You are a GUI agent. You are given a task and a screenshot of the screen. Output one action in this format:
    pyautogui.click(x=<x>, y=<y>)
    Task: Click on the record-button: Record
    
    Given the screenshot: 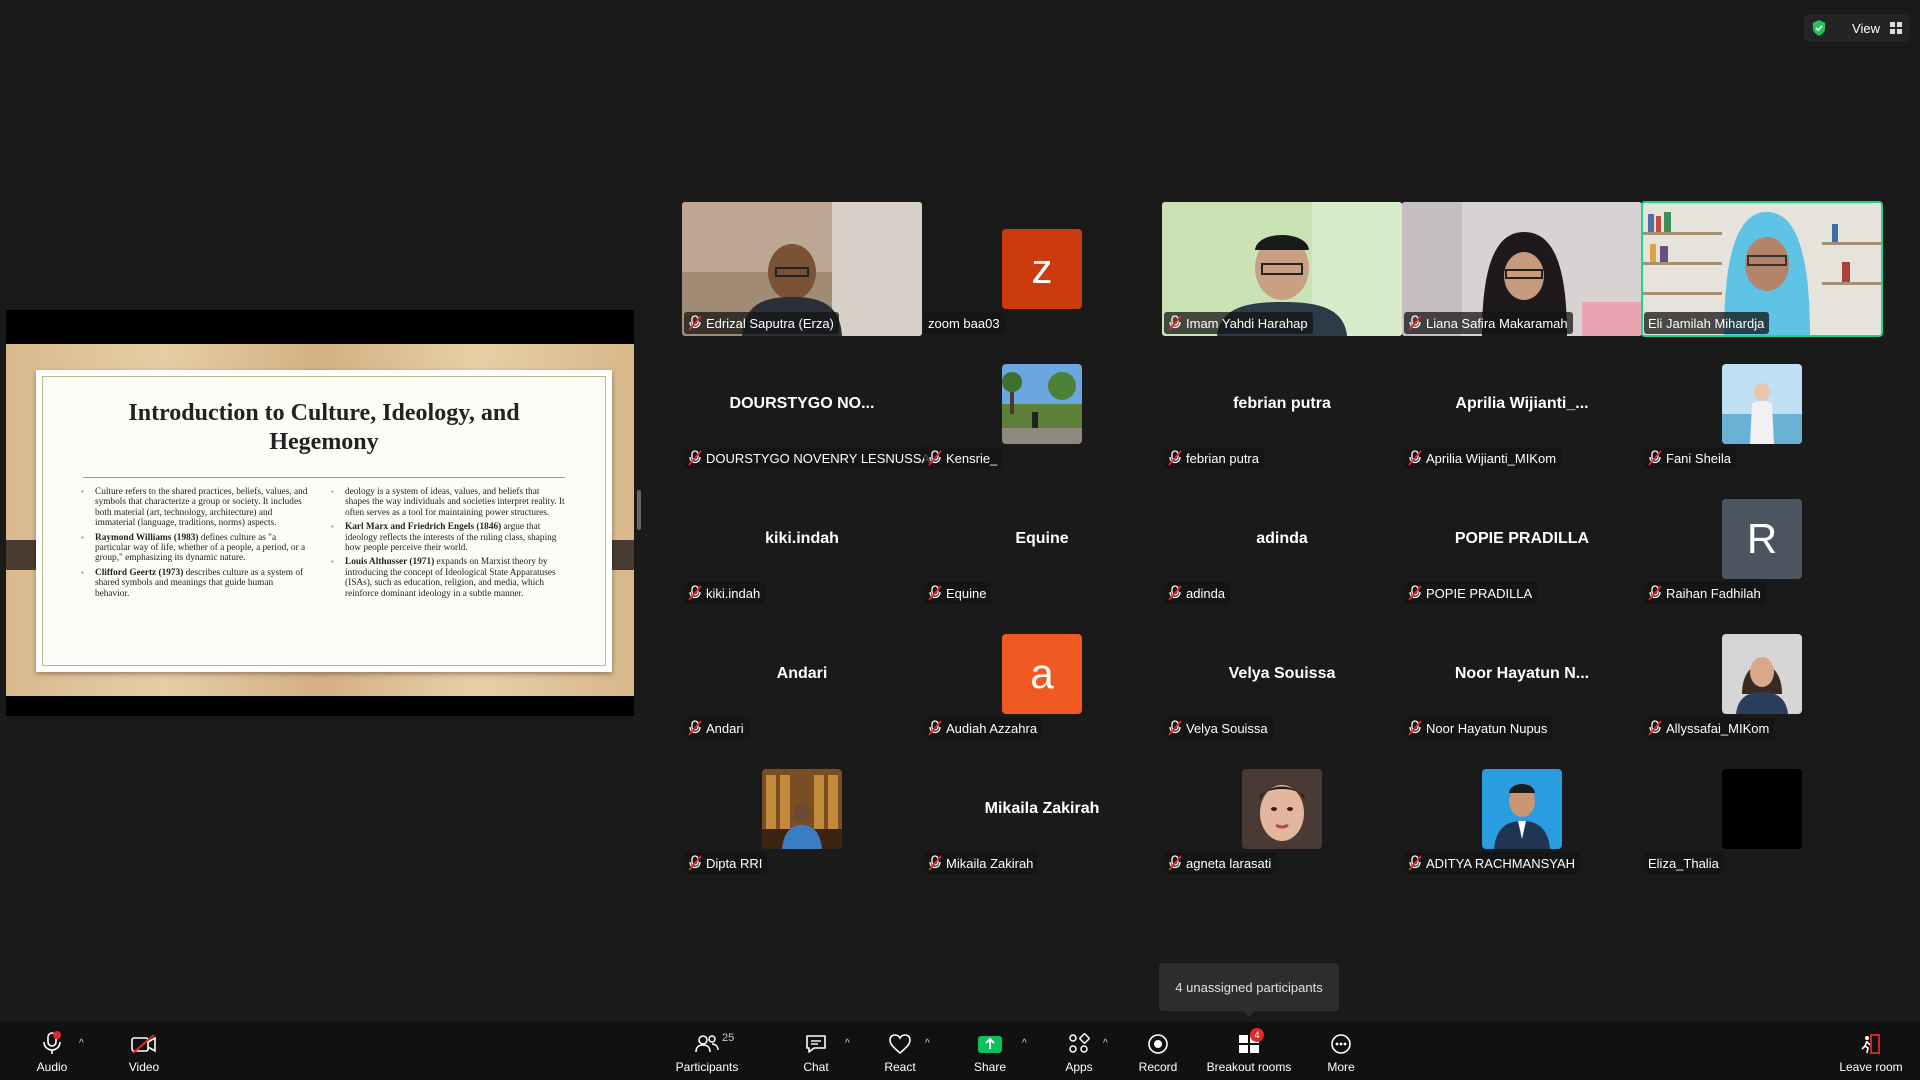 What is the action you would take?
    pyautogui.click(x=1158, y=1051)
    